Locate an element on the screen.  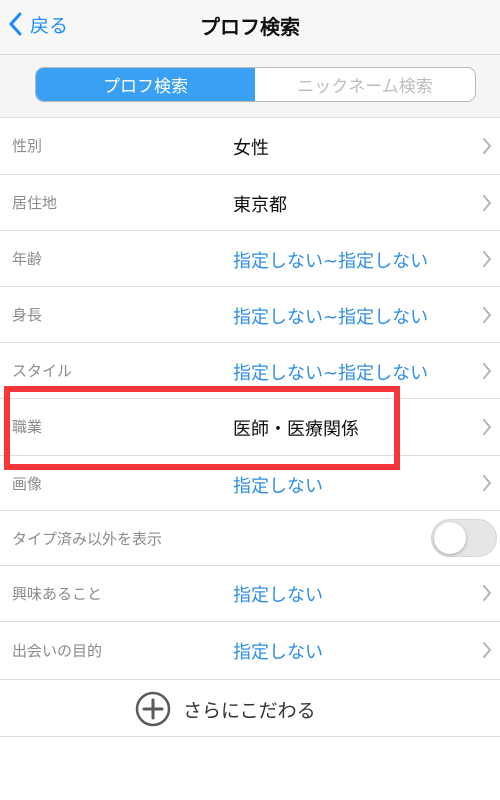
search-mode-area: プロフ検索 ニックネーム検索 is located at coordinates (250, 86).